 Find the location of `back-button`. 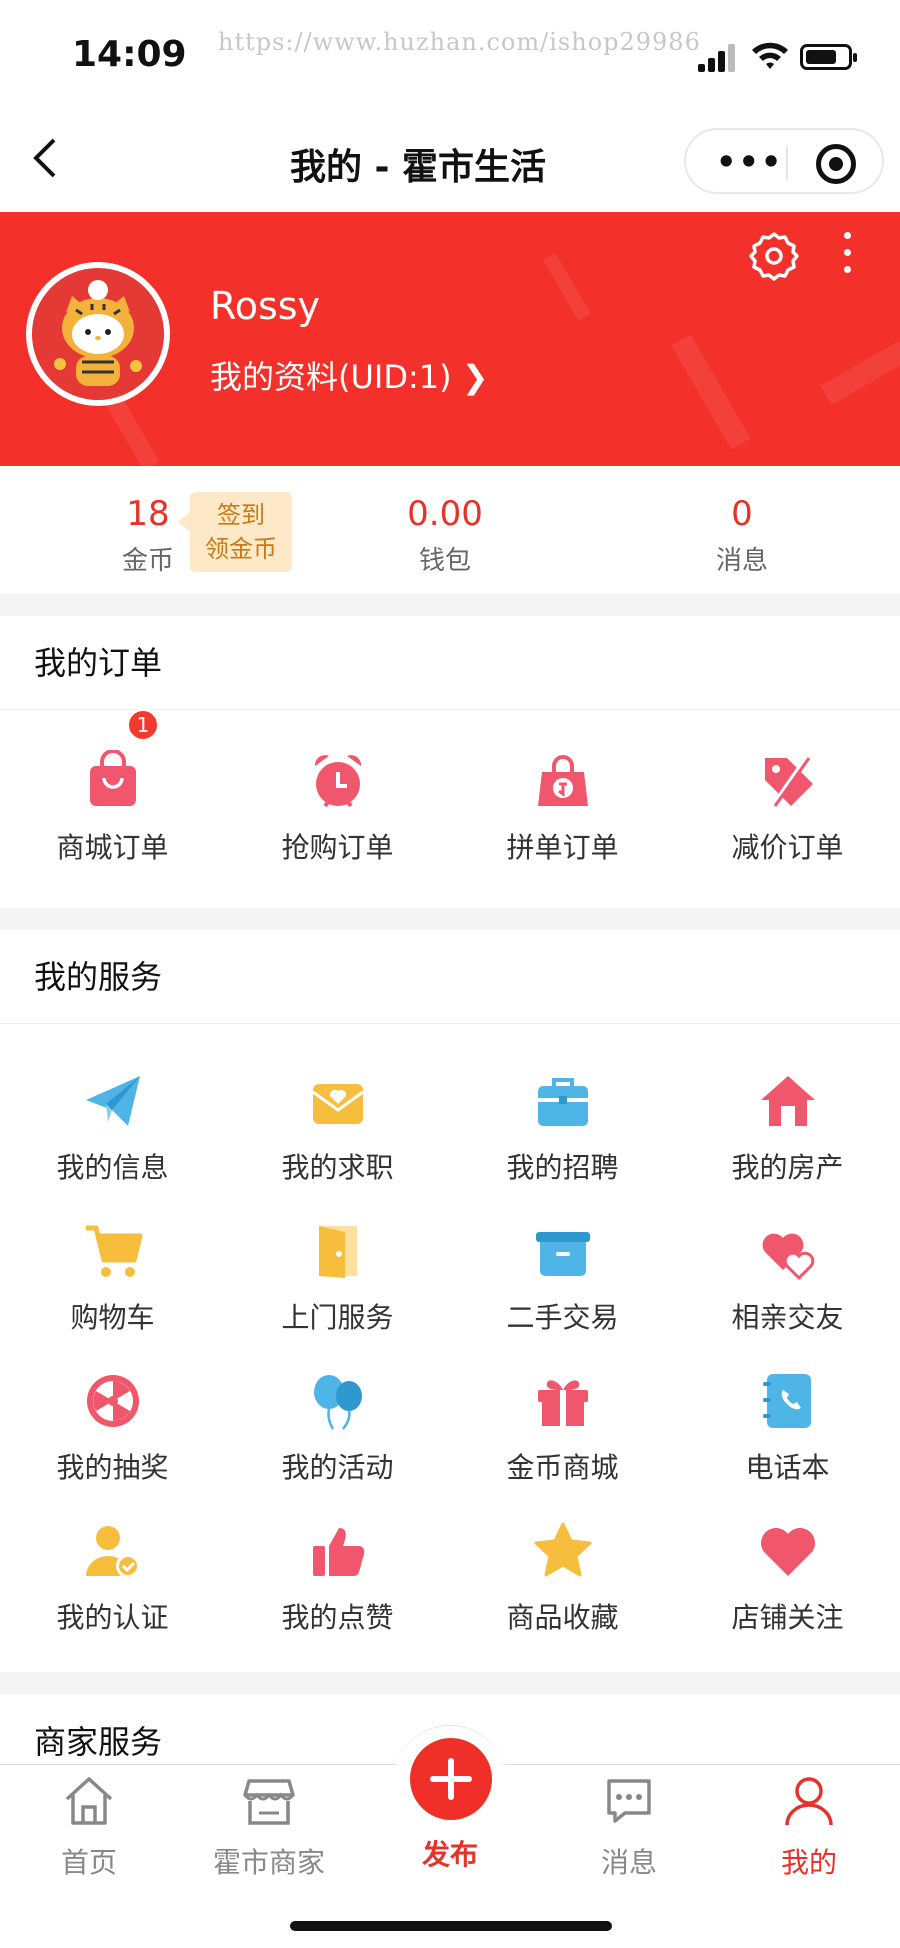

back-button is located at coordinates (50, 160).